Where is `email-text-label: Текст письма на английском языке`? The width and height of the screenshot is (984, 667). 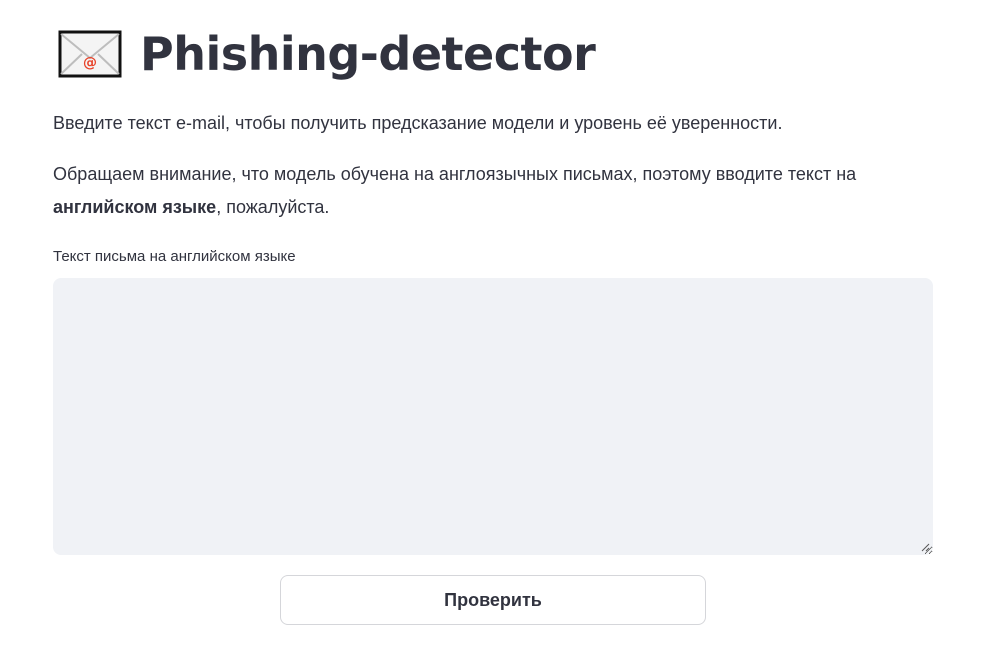
email-text-label: Текст письма на английском языке is located at coordinates (174, 256).